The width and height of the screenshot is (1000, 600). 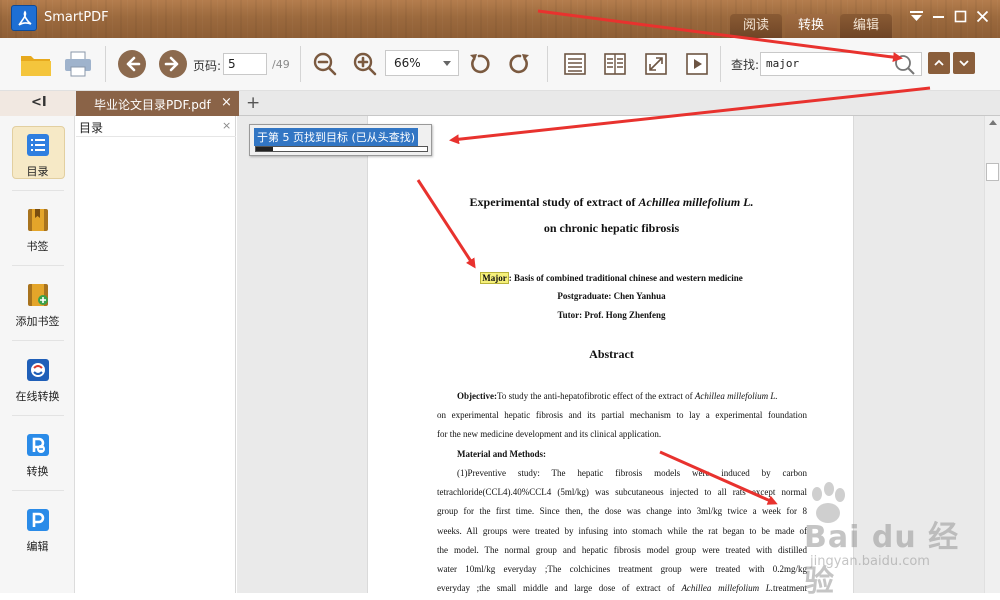 I want to click on search-label: 查找:, so click(x=745, y=65).